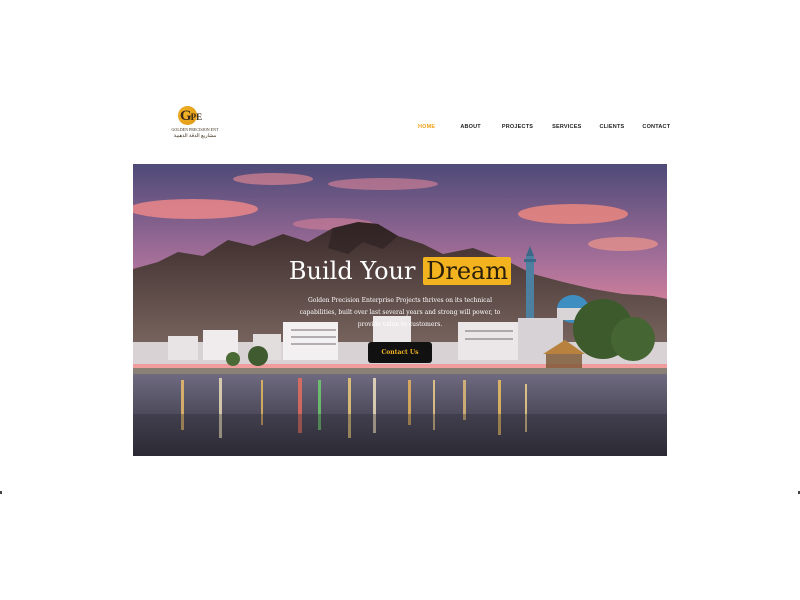  What do you see at coordinates (656, 127) in the screenshot?
I see `nav-item-contact: CONTACT` at bounding box center [656, 127].